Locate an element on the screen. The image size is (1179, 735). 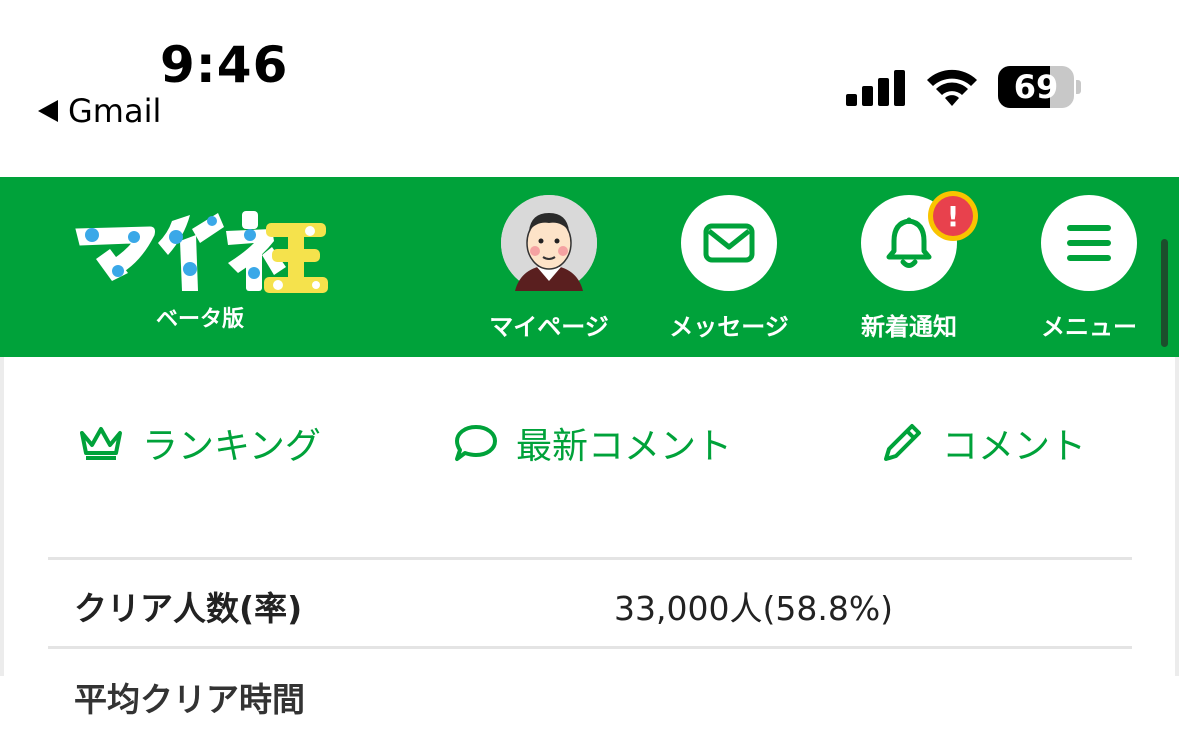
back-app-label: Gmail is located at coordinates (115, 111).